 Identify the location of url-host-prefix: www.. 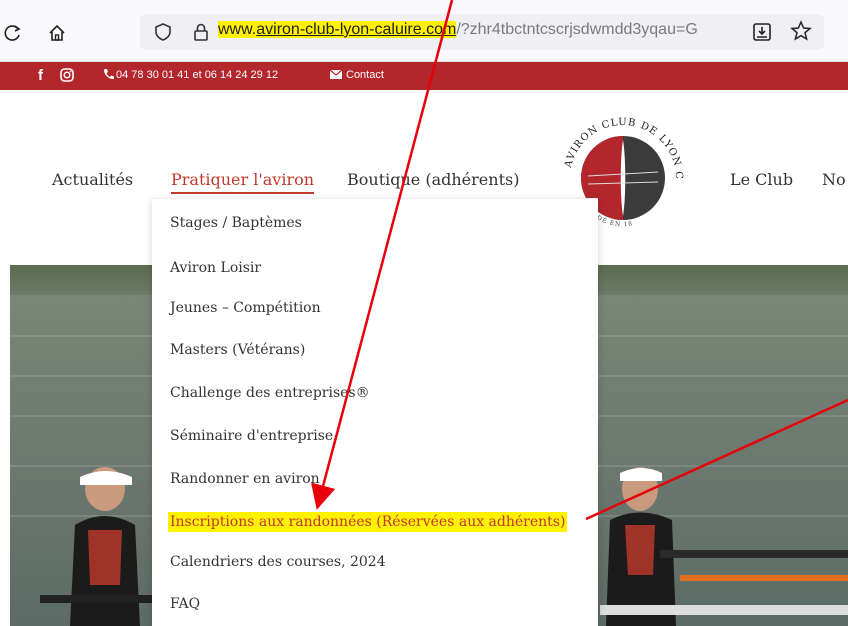
(237, 29).